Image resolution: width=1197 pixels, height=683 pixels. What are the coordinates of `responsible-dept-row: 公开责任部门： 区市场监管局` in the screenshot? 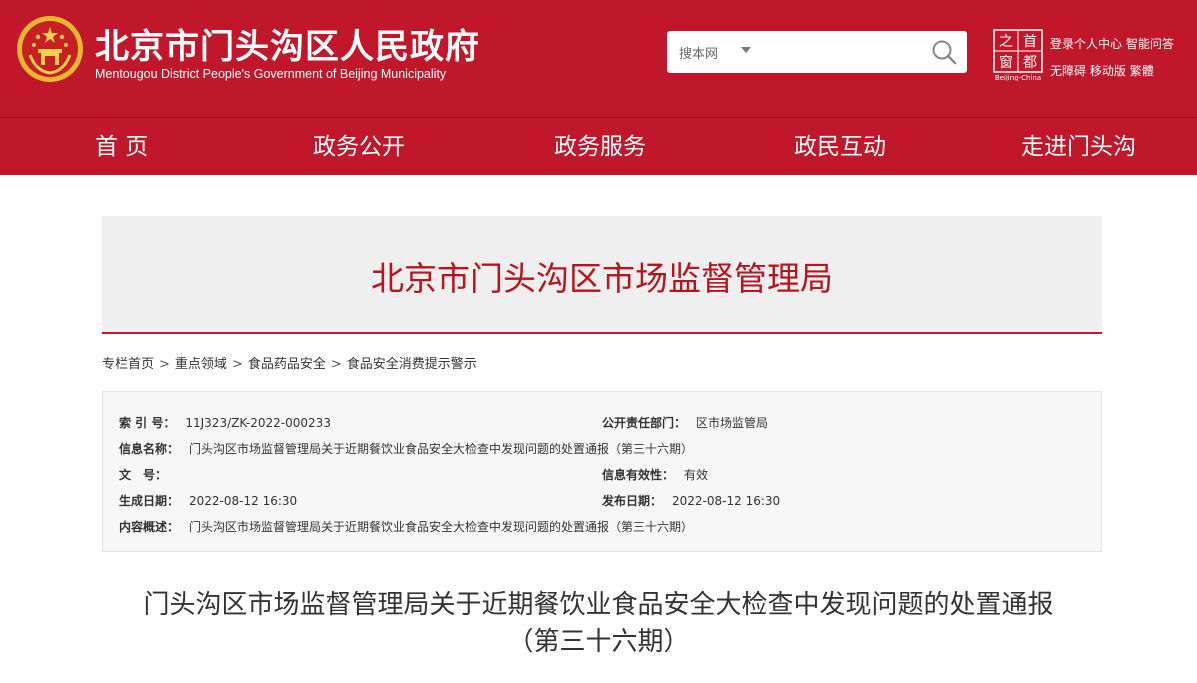 It's located at (685, 422).